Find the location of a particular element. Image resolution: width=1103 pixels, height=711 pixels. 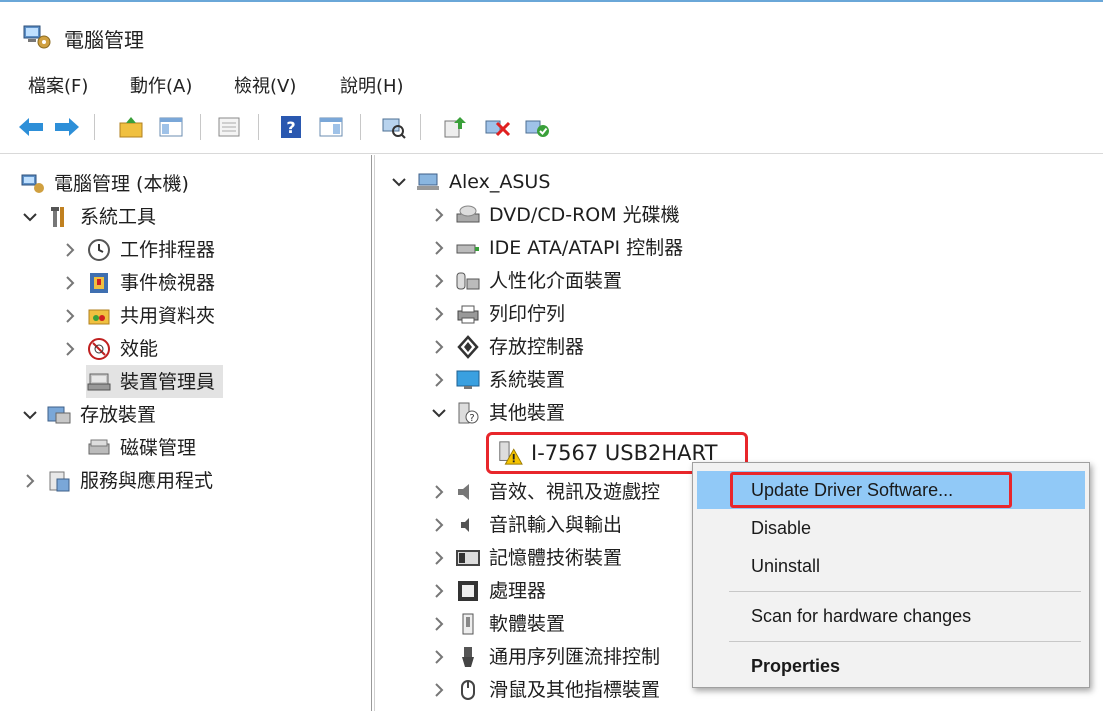

device-category-label: 音效、視訊及遊戲控 is located at coordinates (575, 491).